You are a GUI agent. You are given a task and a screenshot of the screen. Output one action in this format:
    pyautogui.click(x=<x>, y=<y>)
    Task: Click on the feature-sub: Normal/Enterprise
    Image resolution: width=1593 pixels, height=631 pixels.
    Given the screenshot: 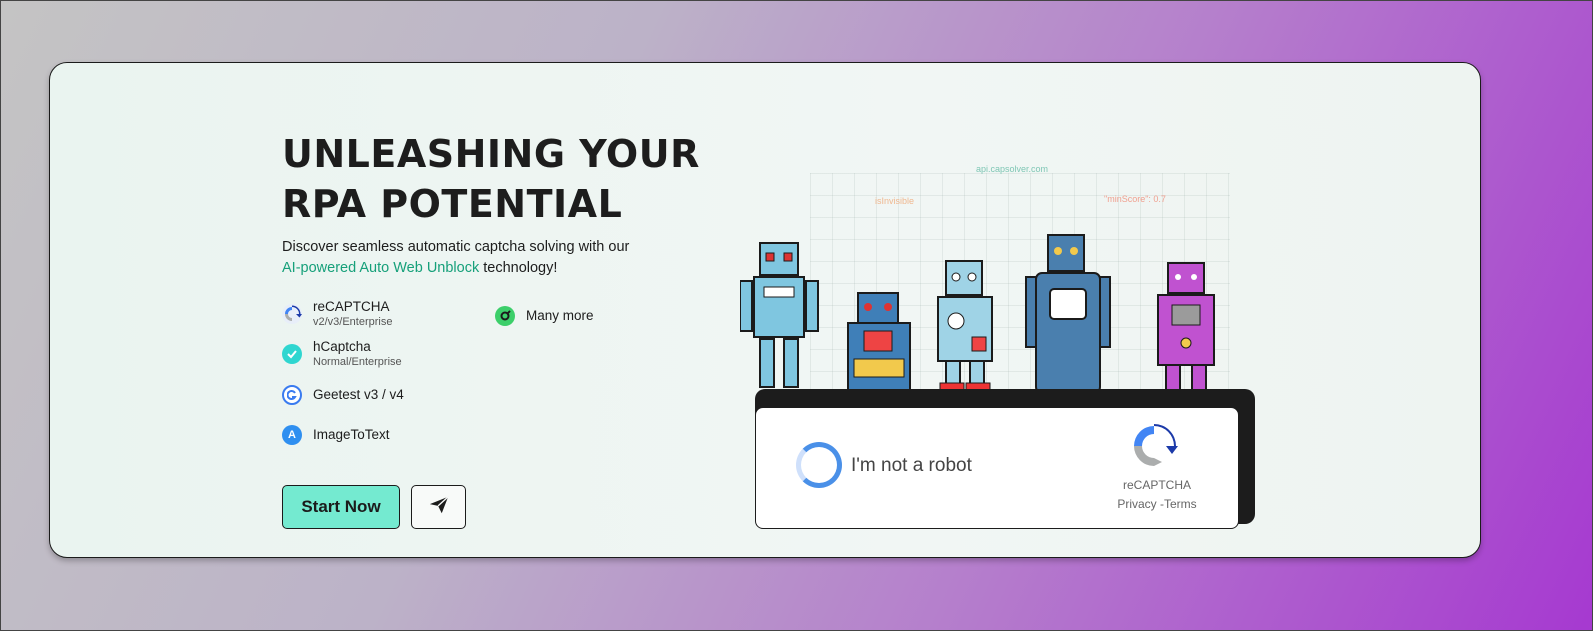 What is the action you would take?
    pyautogui.click(x=357, y=362)
    